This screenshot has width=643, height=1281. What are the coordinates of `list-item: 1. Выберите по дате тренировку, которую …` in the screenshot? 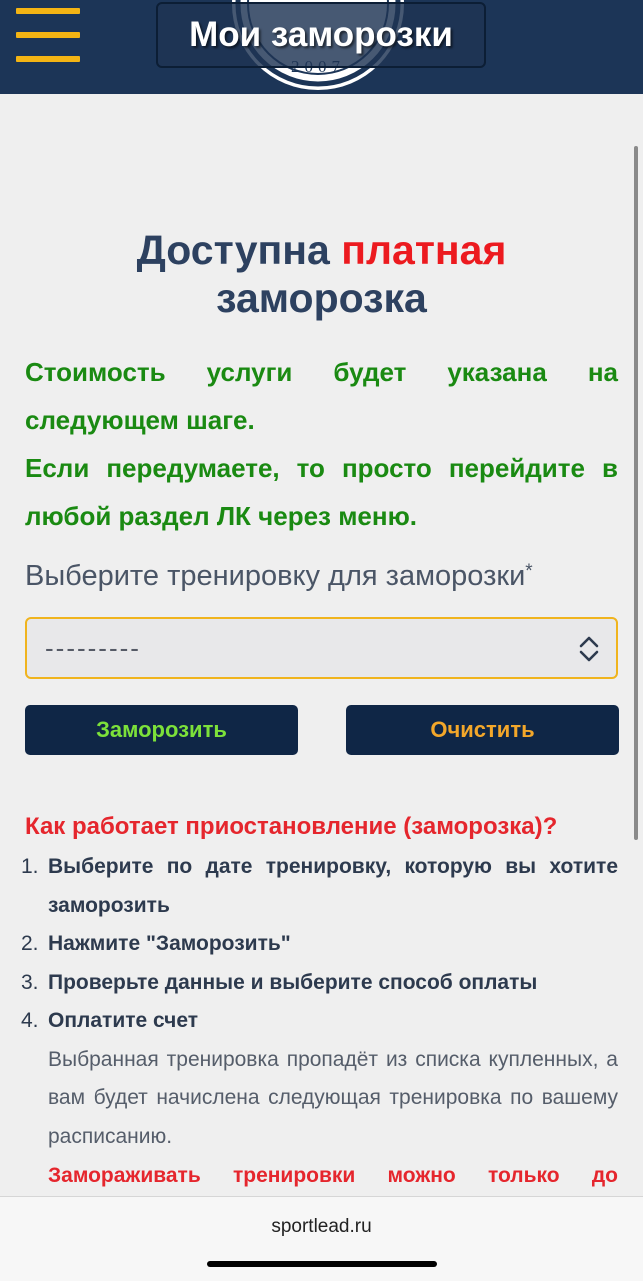 It's located at (319, 886).